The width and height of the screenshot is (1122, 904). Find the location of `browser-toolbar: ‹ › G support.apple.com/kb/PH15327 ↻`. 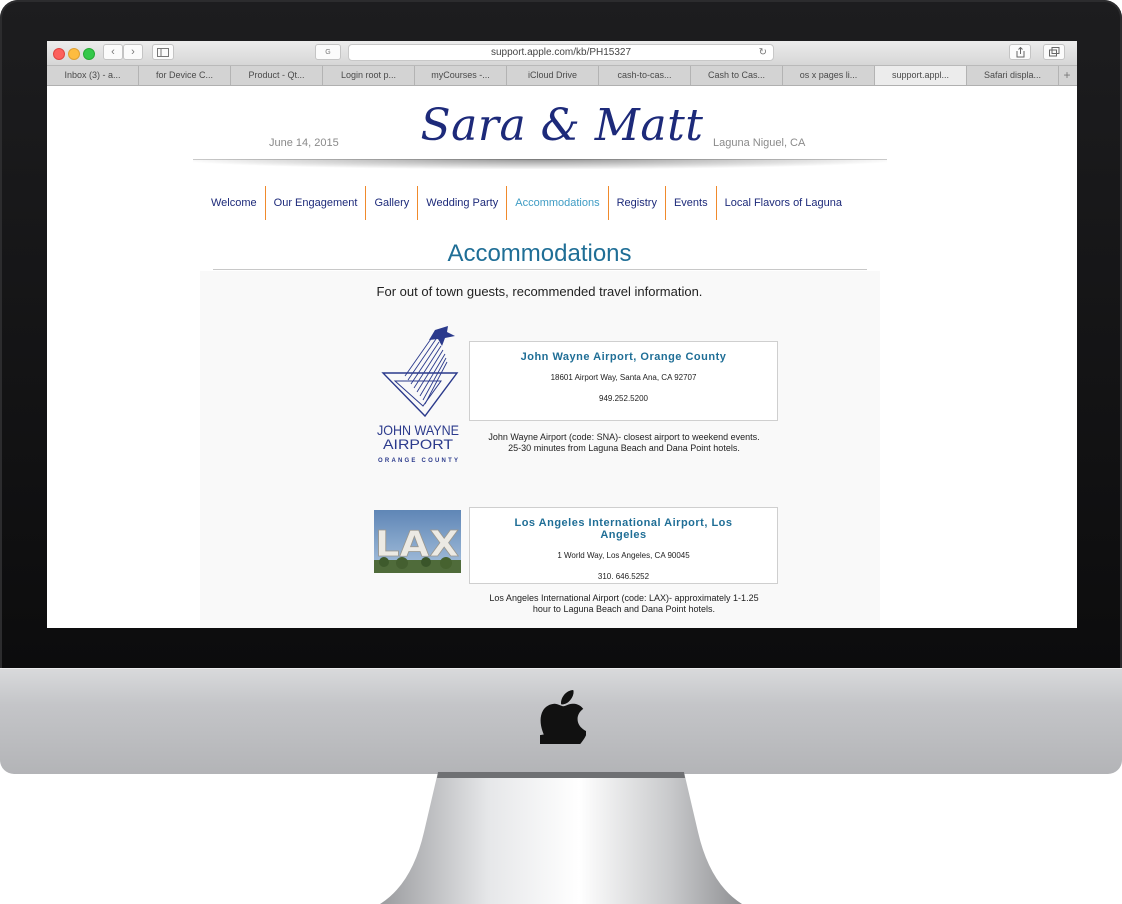

browser-toolbar: ‹ › G support.apple.com/kb/PH15327 ↻ is located at coordinates (562, 53).